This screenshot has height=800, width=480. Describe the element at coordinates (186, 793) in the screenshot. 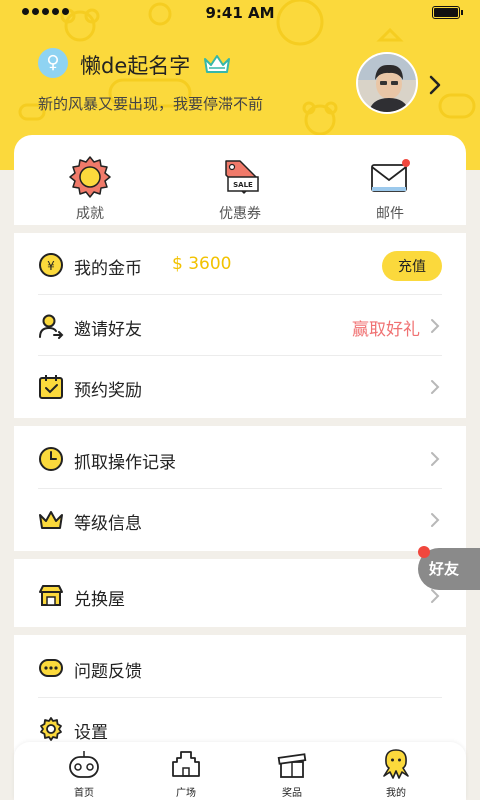

I see `tab-label: 广场` at that location.